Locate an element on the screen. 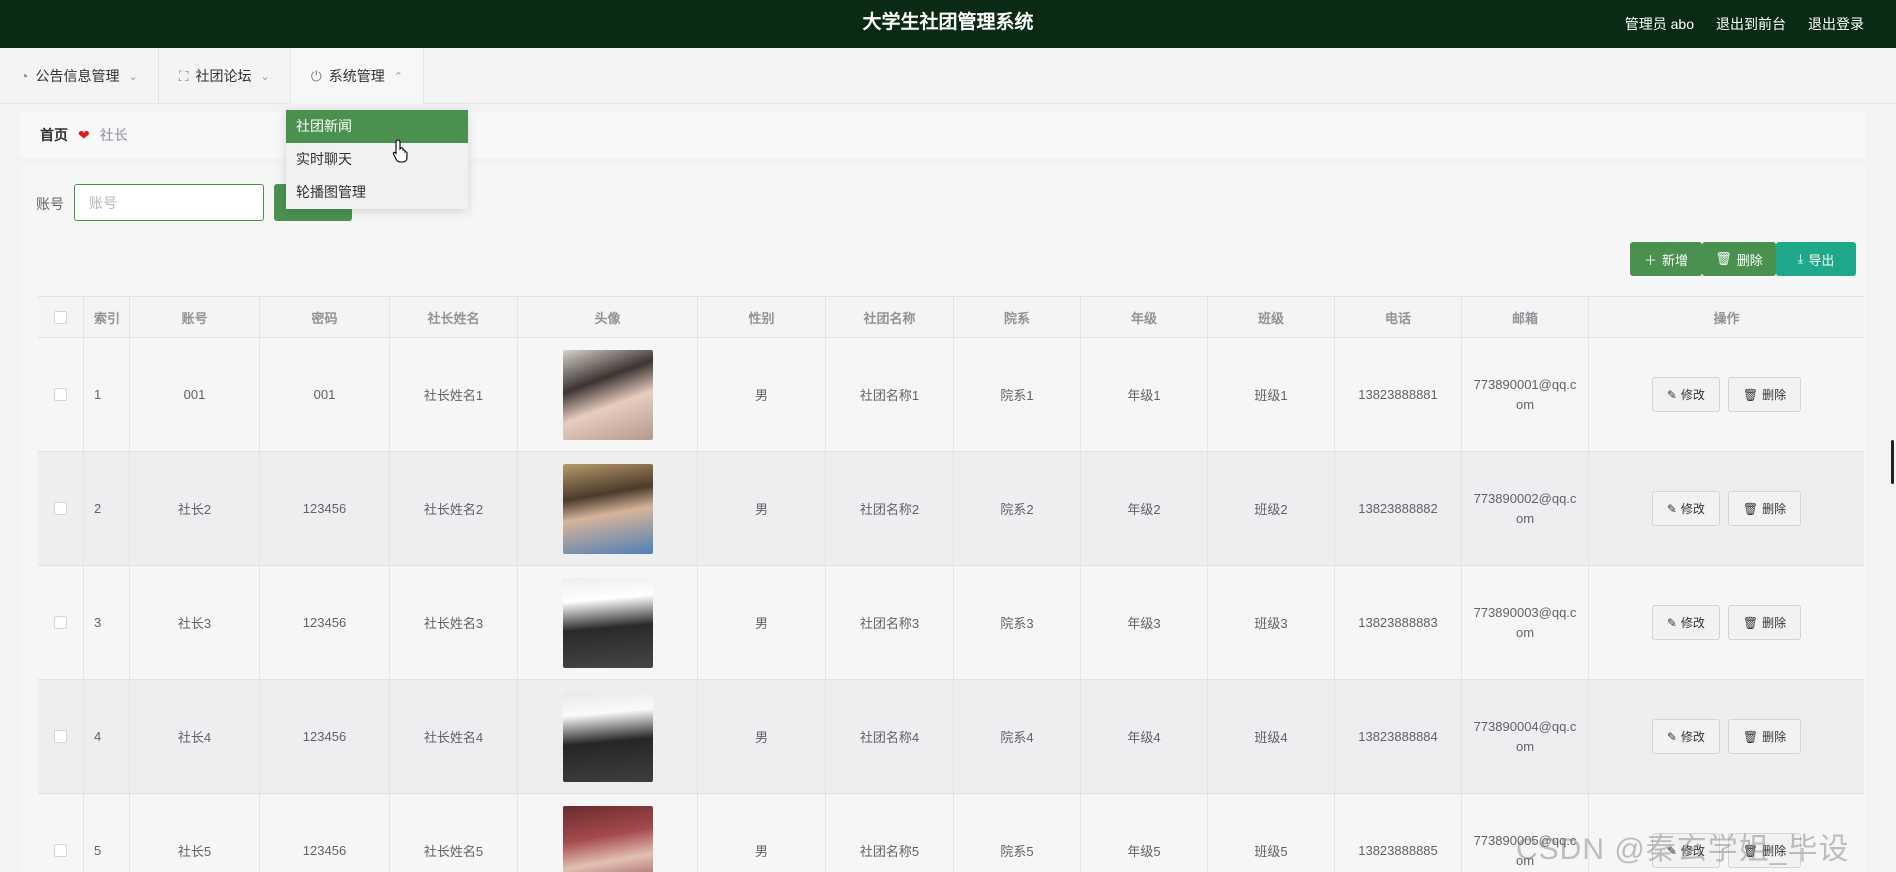 The width and height of the screenshot is (1896, 872). menu-item-label: 社团论坛 is located at coordinates (223, 76).